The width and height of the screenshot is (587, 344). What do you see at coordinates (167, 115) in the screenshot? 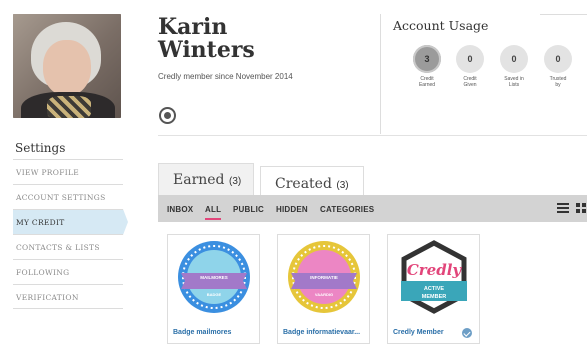
I see `share-icon` at bounding box center [167, 115].